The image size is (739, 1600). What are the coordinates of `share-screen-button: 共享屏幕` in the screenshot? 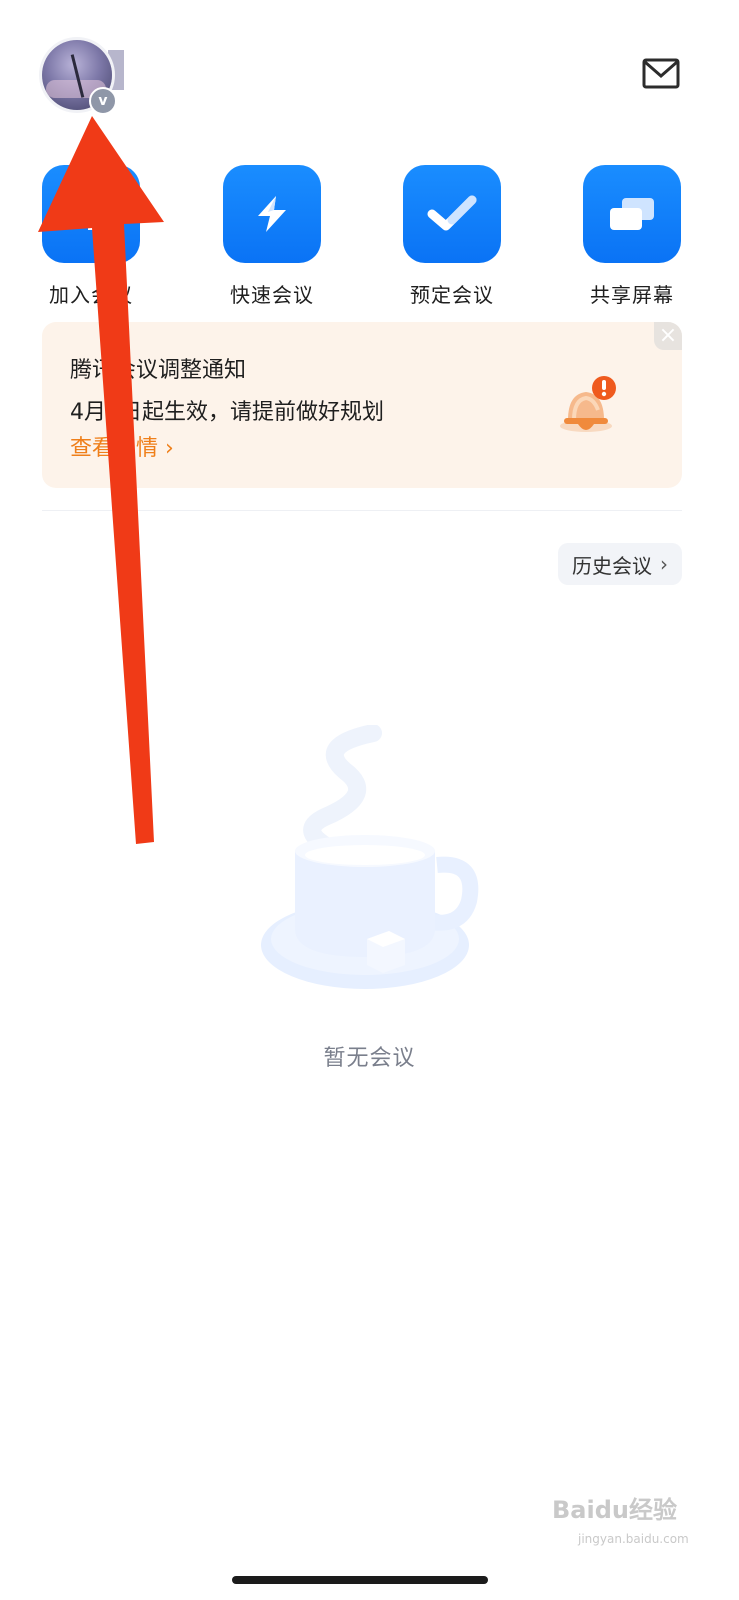 It's located at (632, 236).